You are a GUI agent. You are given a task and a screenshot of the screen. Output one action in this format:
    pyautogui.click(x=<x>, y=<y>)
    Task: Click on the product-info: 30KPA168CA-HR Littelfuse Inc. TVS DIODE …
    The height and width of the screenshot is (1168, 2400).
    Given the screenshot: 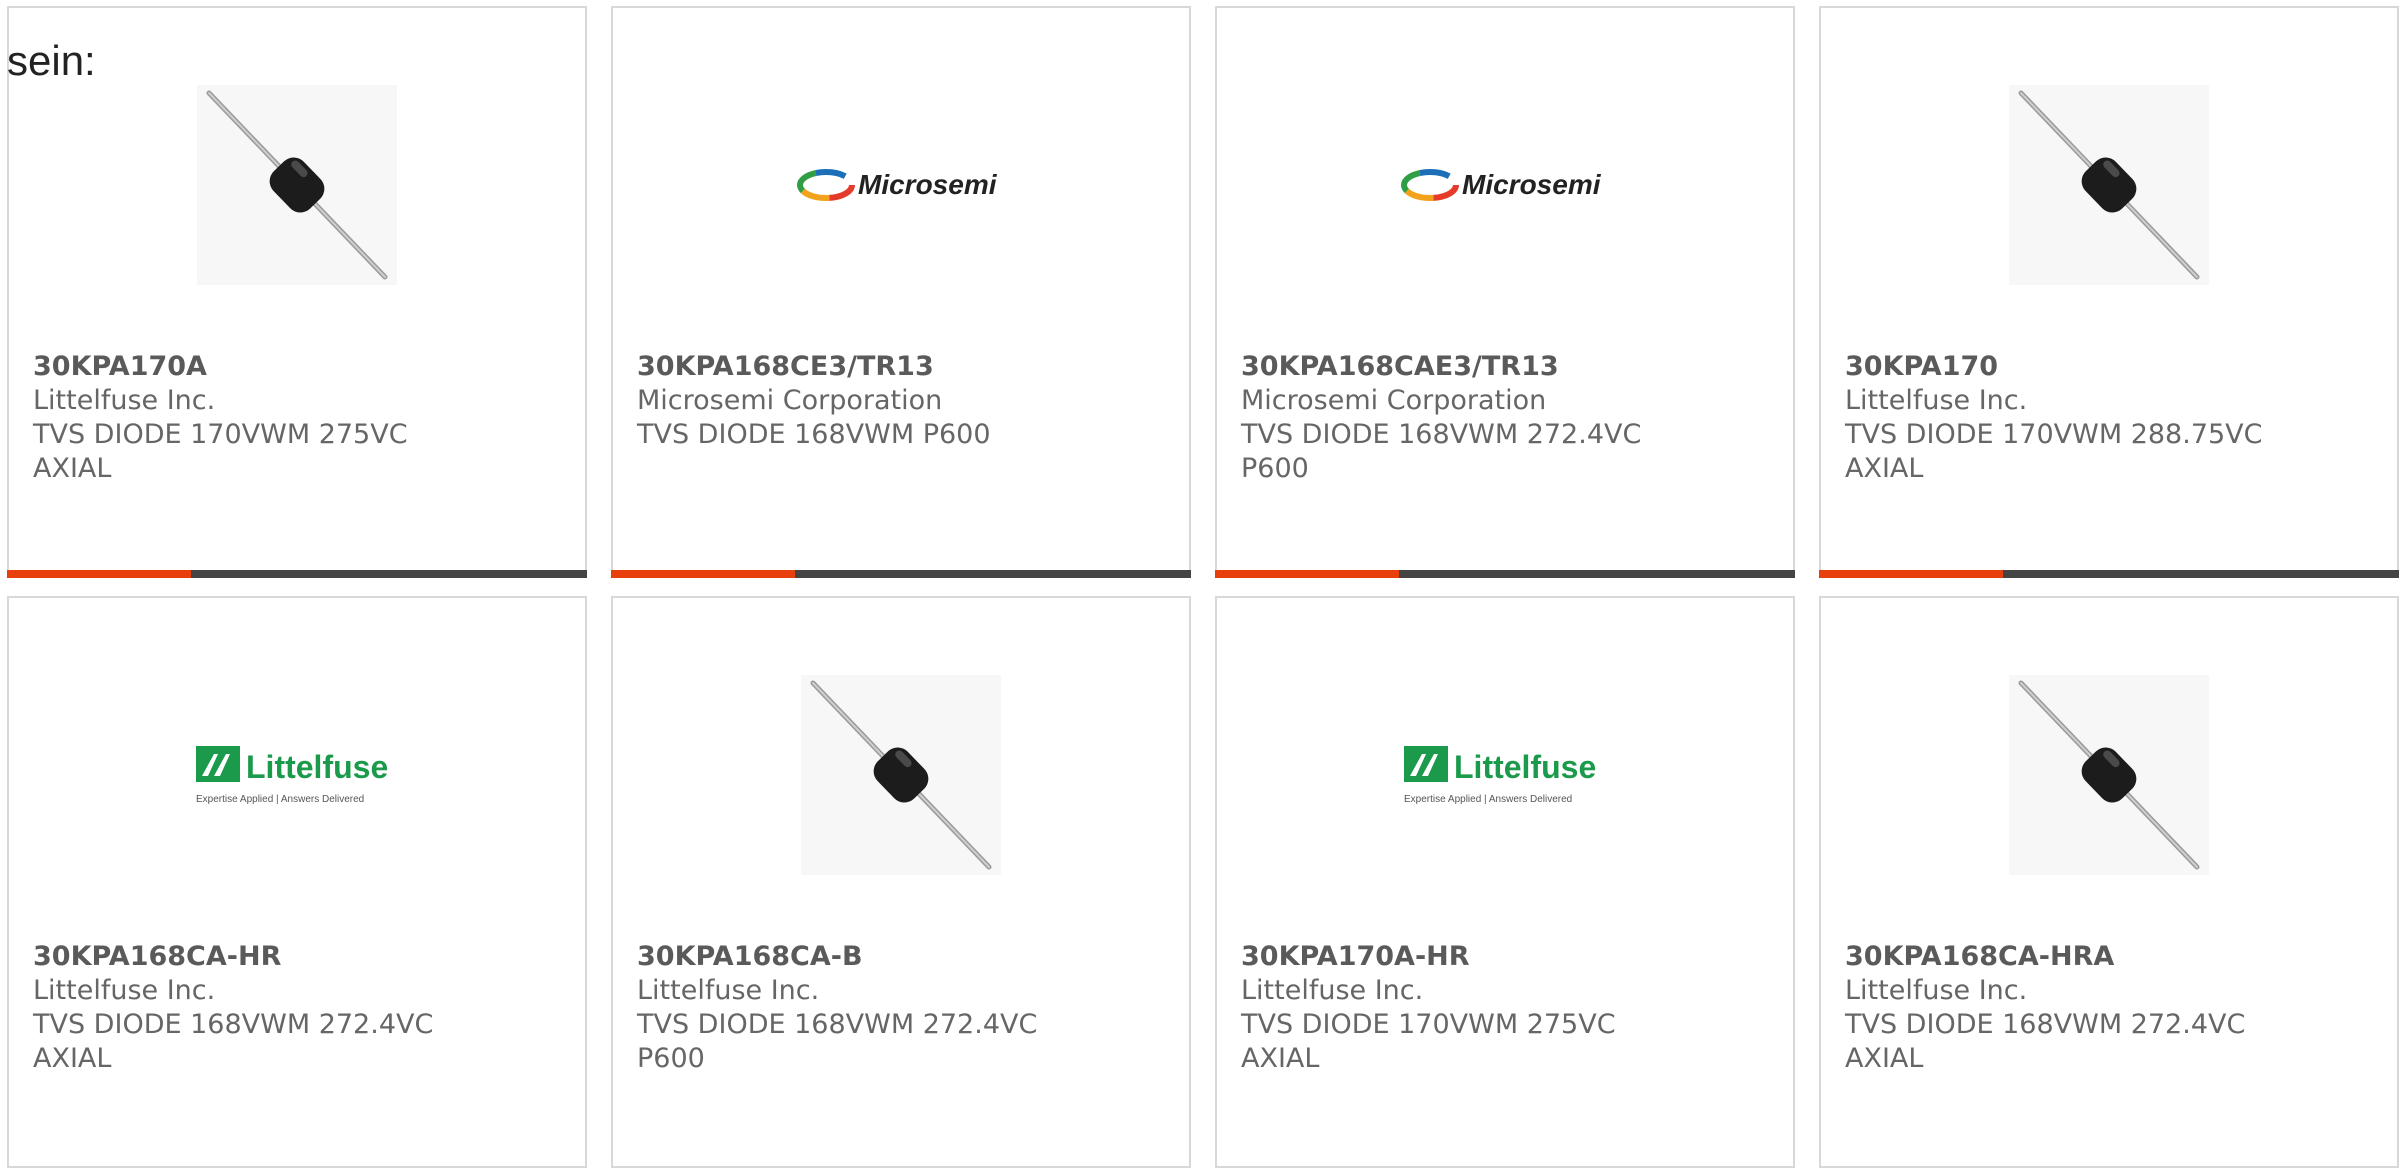 What is the action you would take?
    pyautogui.click(x=297, y=1008)
    